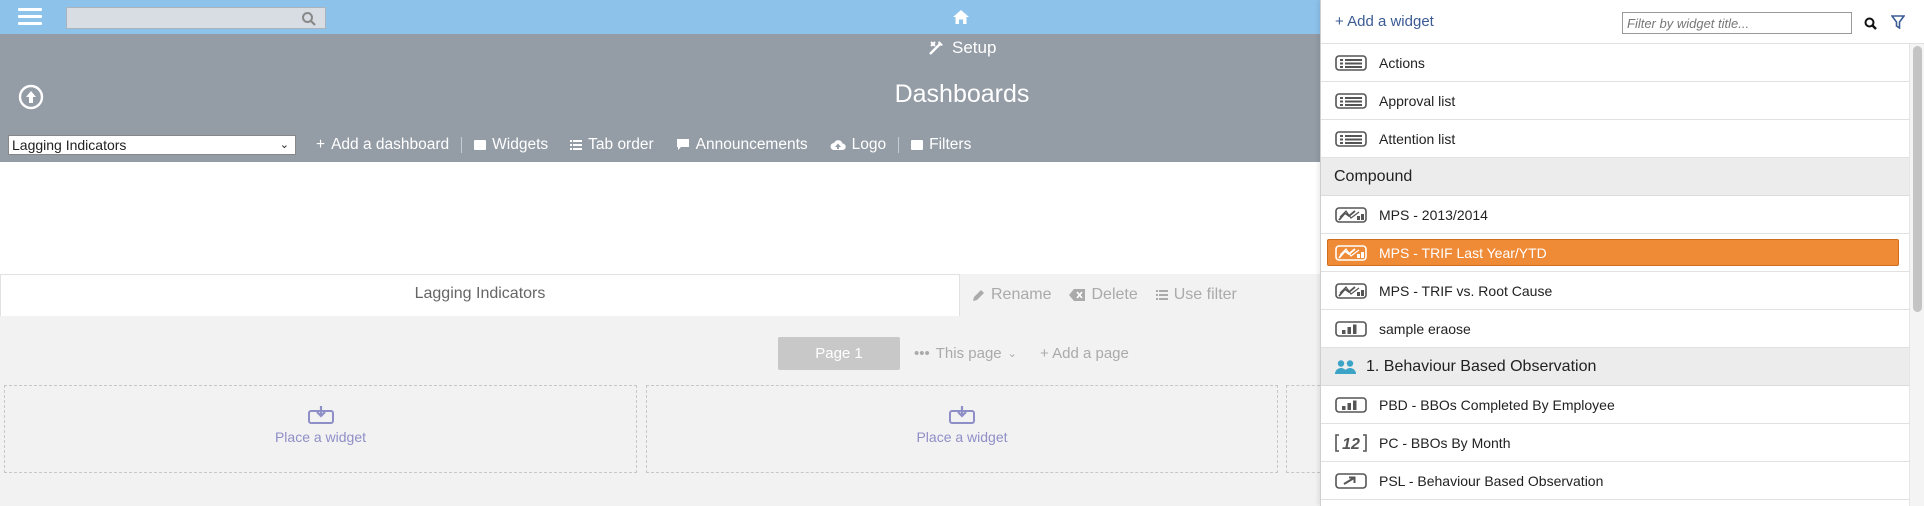 The height and width of the screenshot is (506, 1924). I want to click on plus-icon: +, so click(321, 144).